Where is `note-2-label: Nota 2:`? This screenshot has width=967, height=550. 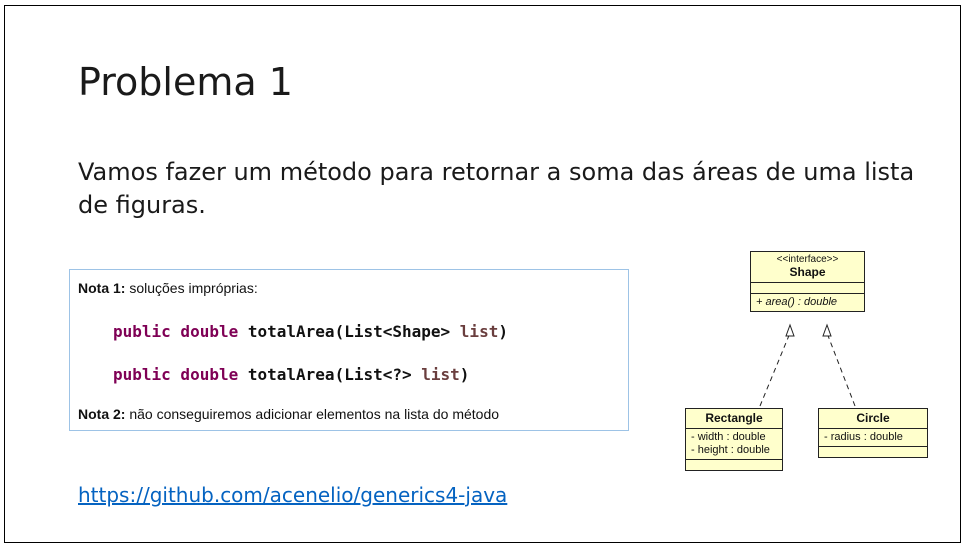
note-2-label: Nota 2: is located at coordinates (102, 414).